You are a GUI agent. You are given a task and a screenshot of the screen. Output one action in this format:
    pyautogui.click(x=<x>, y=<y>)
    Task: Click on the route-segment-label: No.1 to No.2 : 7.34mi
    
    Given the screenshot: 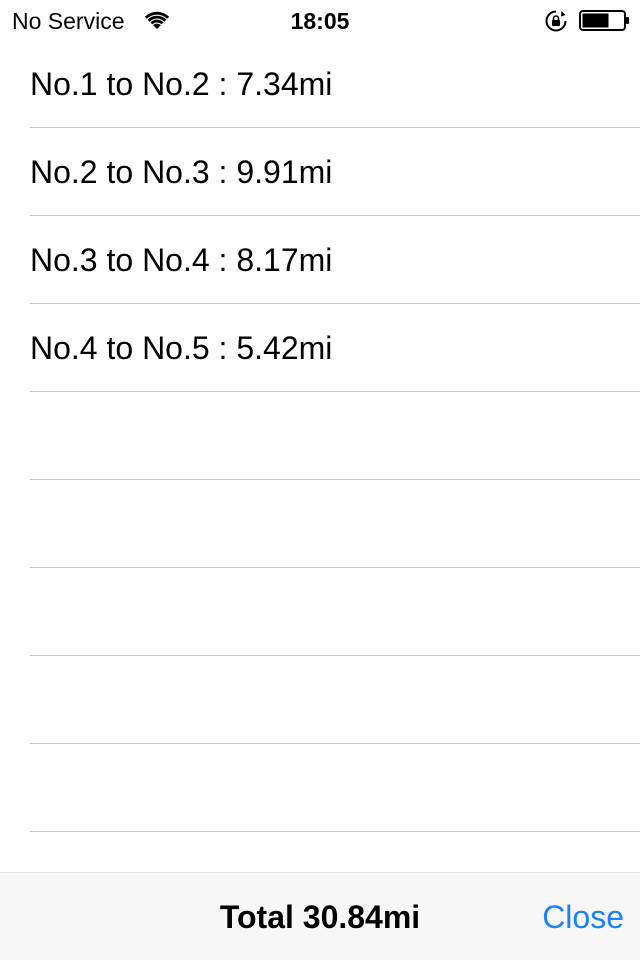 What is the action you would take?
    pyautogui.click(x=181, y=84)
    